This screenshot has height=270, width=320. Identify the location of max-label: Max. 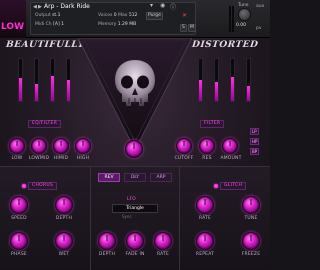
(123, 15).